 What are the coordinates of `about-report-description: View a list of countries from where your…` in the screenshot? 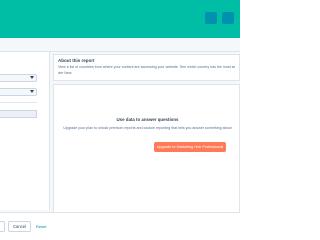 It's located at (146, 67).